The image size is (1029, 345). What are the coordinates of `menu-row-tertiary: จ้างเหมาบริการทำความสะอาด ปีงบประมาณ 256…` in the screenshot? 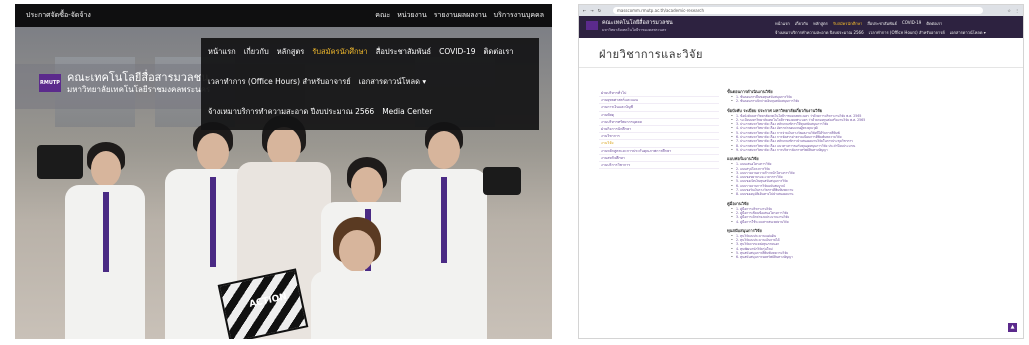 It's located at (320, 112).